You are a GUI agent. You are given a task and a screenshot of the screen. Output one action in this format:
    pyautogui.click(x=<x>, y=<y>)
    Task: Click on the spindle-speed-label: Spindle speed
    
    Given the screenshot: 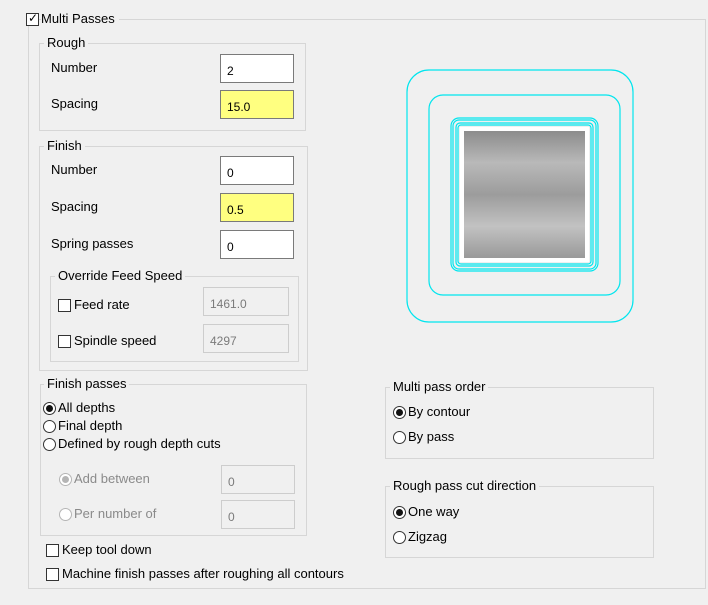 What is the action you would take?
    pyautogui.click(x=115, y=341)
    